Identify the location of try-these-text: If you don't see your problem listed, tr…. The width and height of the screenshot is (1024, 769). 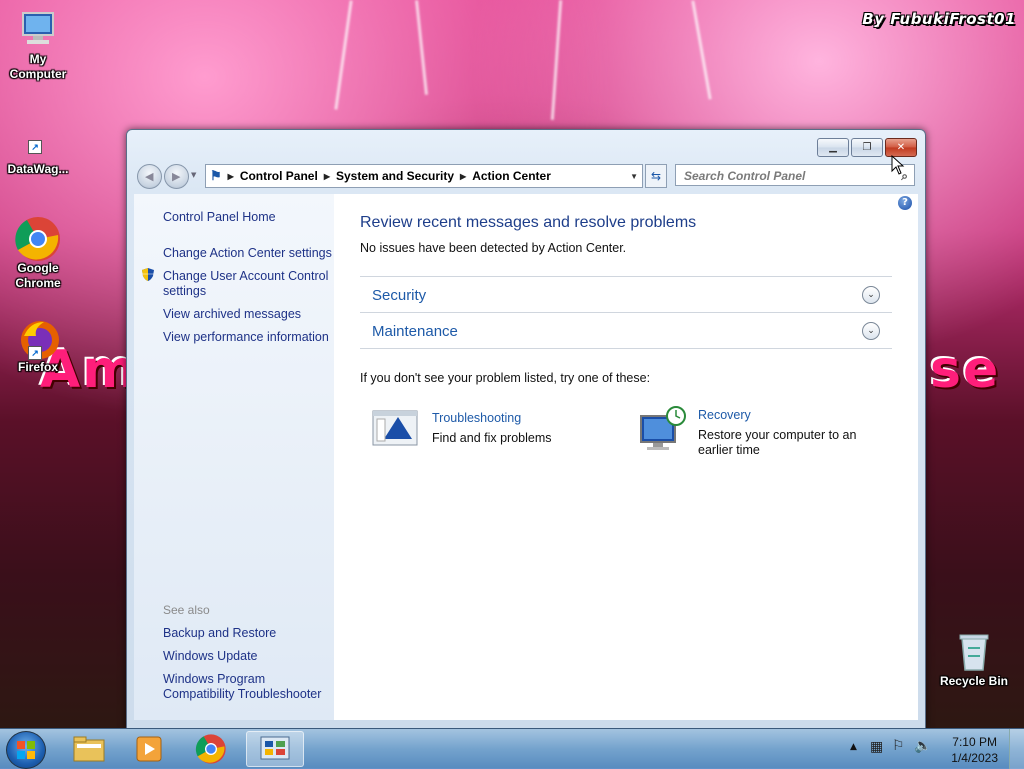
(505, 378).